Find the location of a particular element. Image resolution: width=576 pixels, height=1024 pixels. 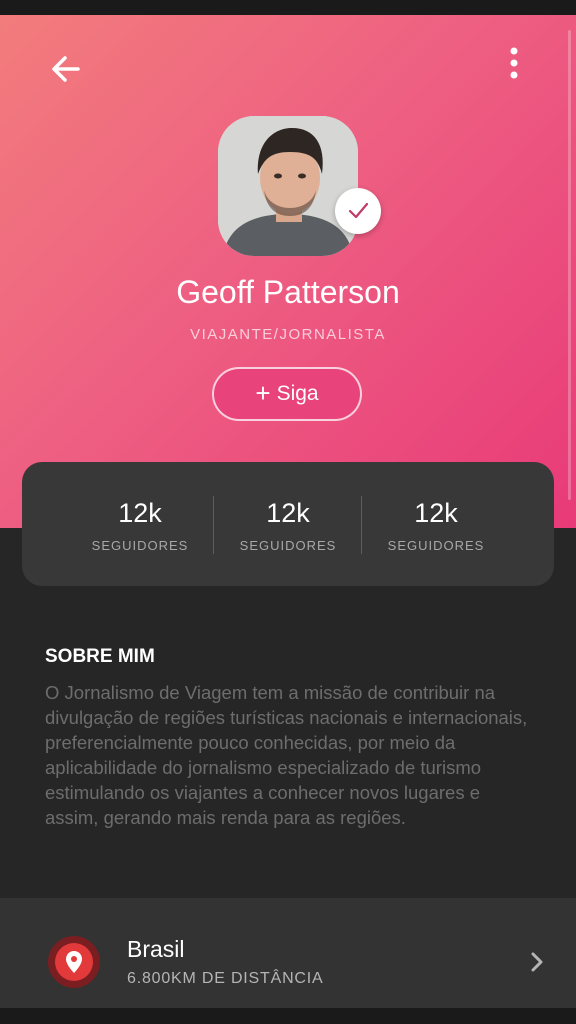

more-options-button is located at coordinates (514, 64).